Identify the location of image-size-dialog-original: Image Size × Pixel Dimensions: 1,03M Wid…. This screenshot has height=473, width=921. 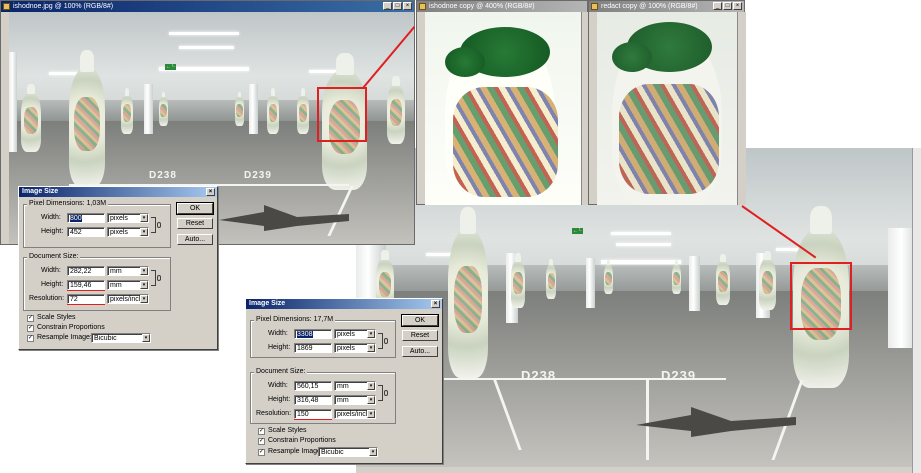
(118, 268).